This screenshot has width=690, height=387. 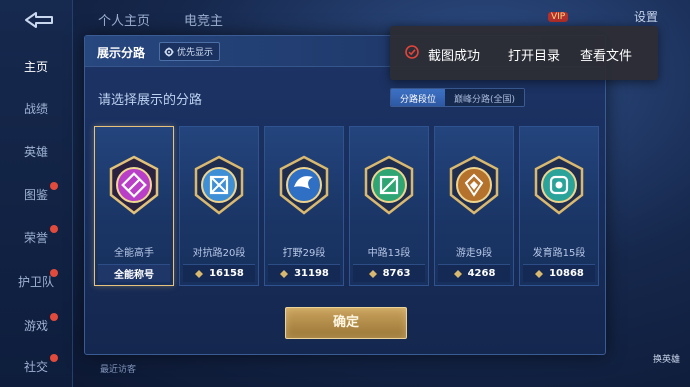 I want to click on lane-points: 31198, so click(x=311, y=273).